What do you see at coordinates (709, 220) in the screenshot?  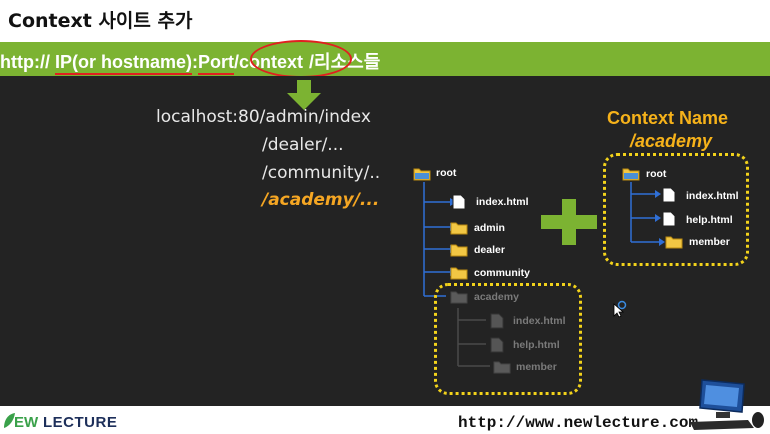 I see `right-tree-item-help: help.html` at bounding box center [709, 220].